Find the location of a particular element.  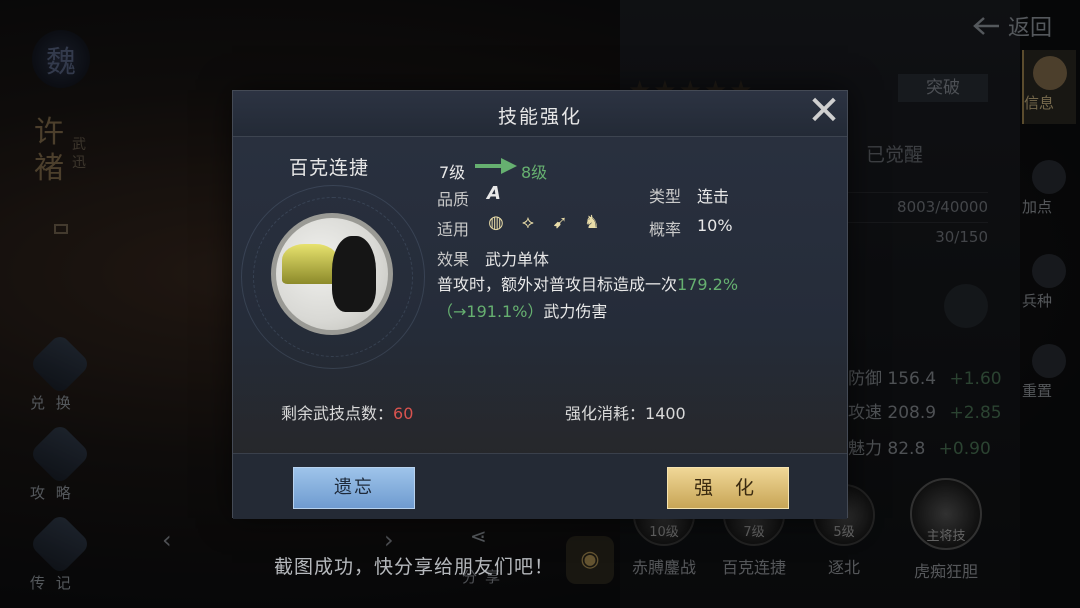

effect-label: 效果 is located at coordinates (453, 259).